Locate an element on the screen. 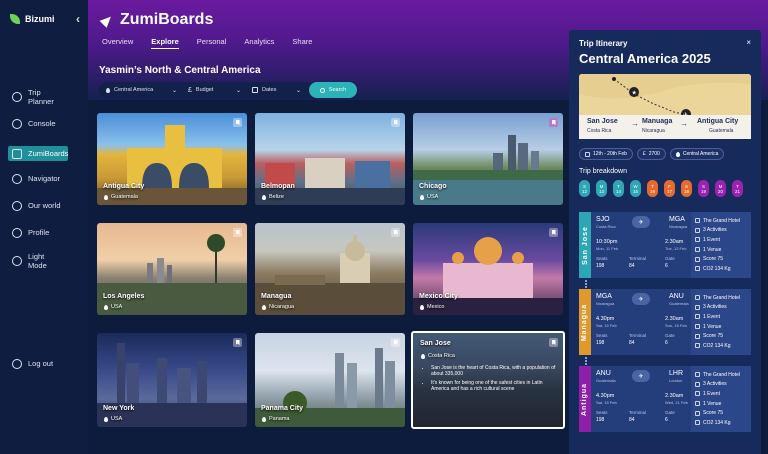  nav-label: Navigator is located at coordinates (44, 178).